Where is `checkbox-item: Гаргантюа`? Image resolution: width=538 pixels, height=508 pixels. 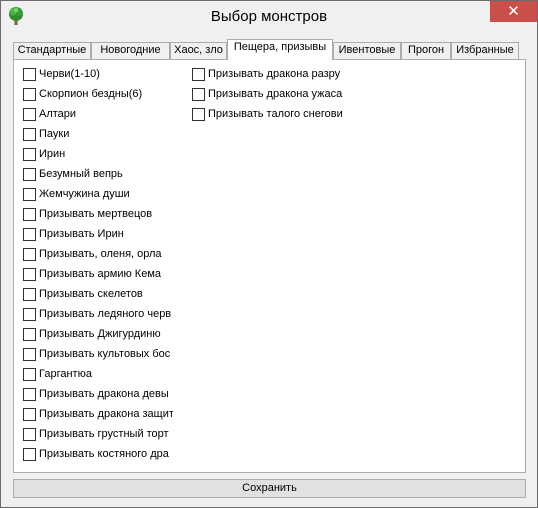 checkbox-item: Гаргантюа is located at coordinates (98, 378).